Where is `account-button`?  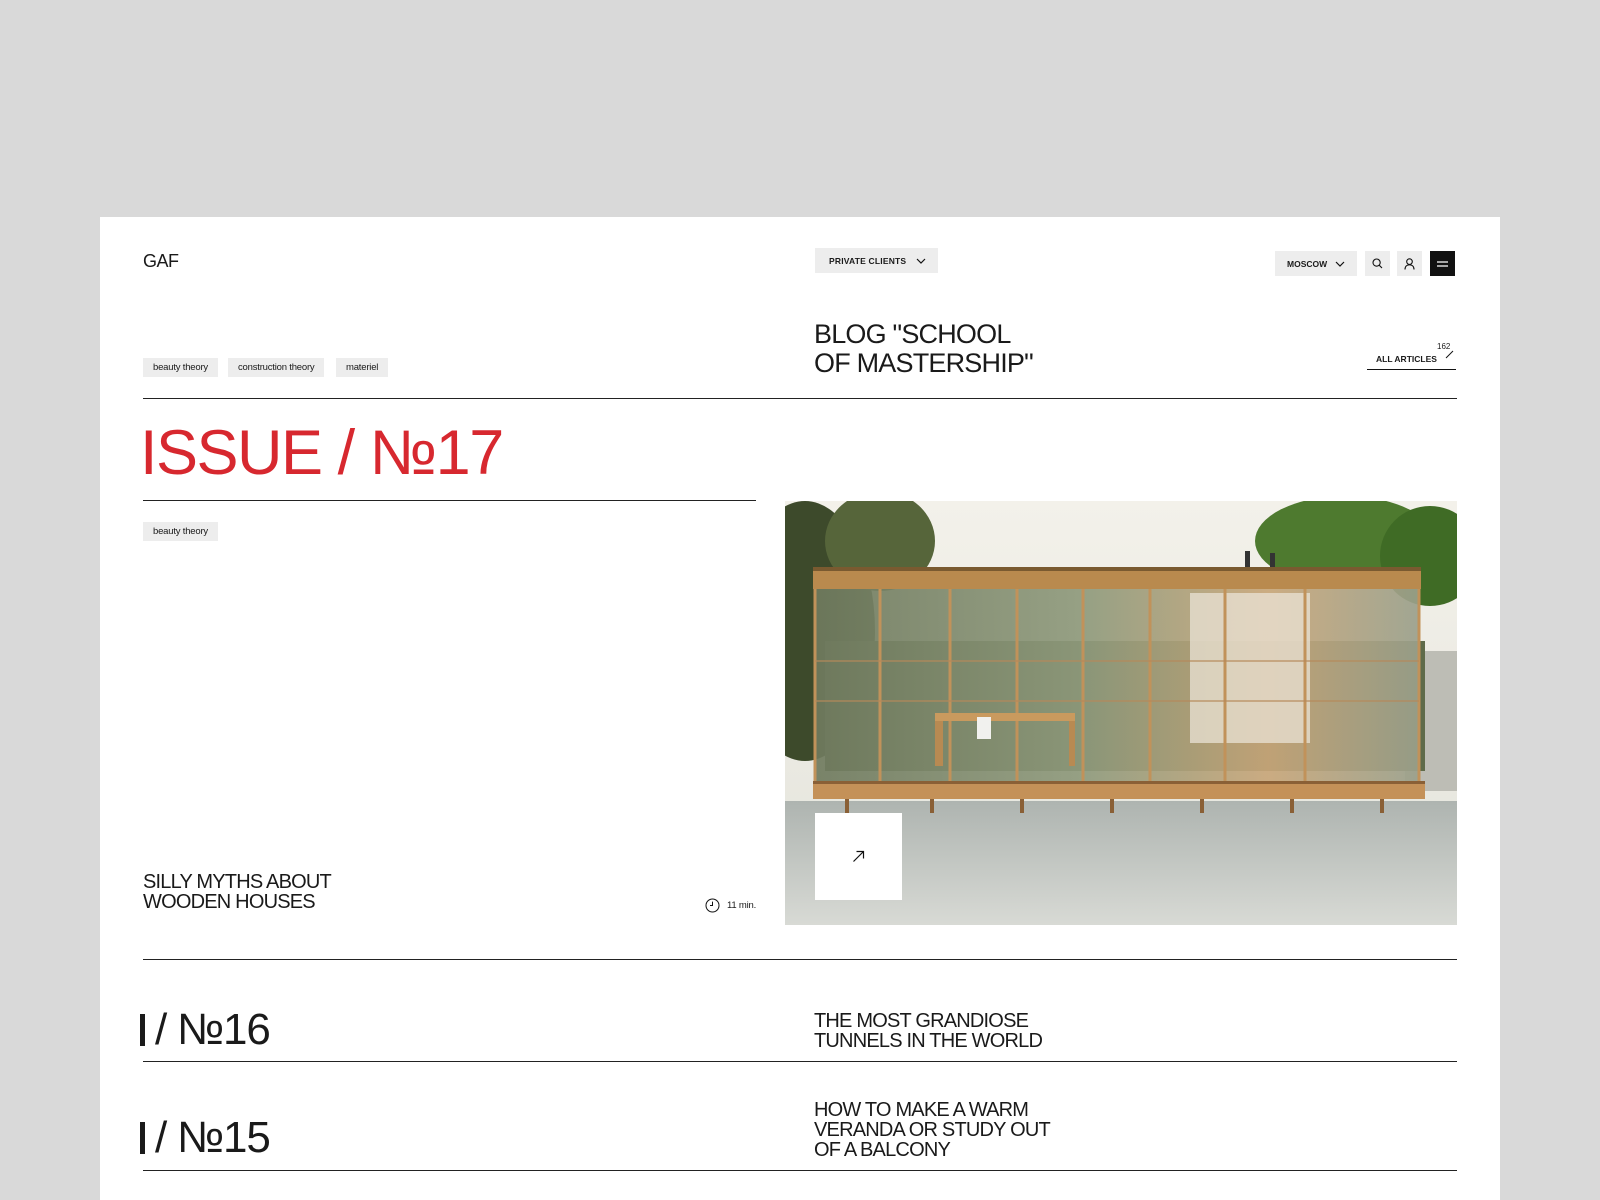
account-button is located at coordinates (1409, 263).